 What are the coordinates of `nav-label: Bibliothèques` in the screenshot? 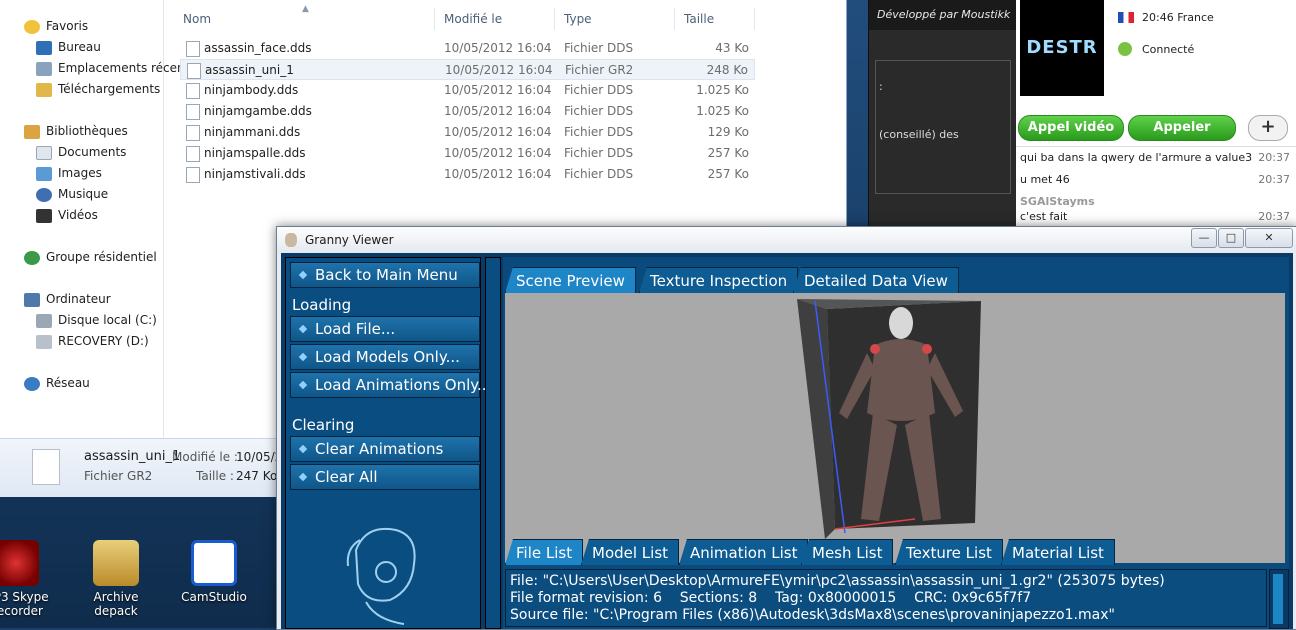 It's located at (87, 131).